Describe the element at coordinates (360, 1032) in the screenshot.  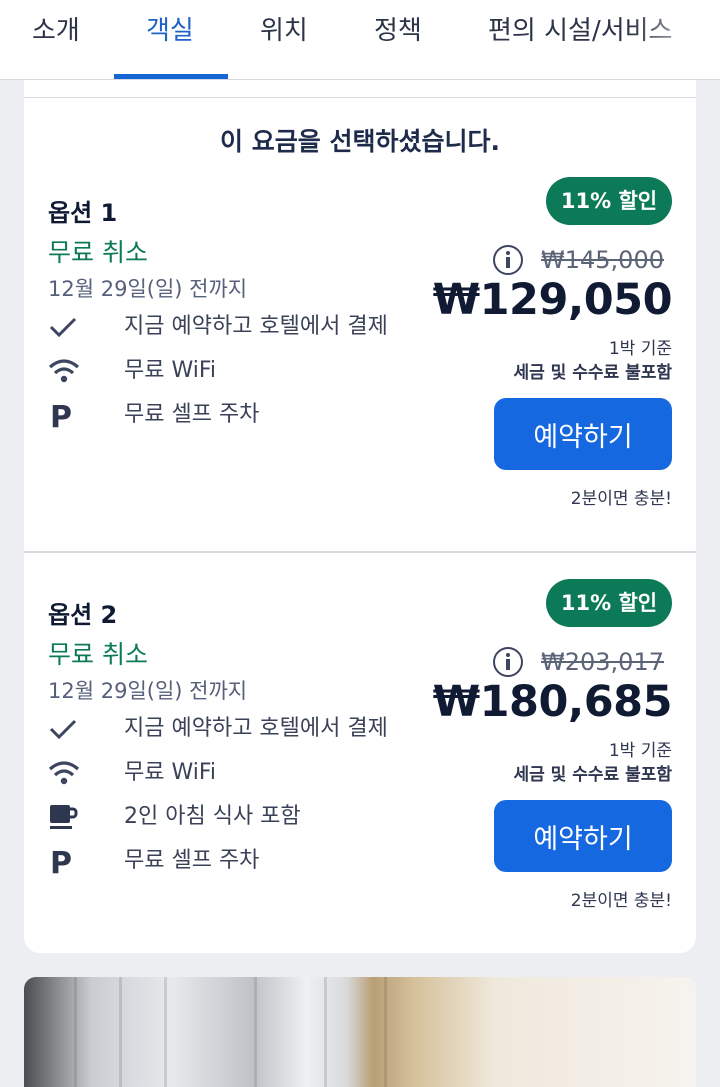
I see `room-photo` at that location.